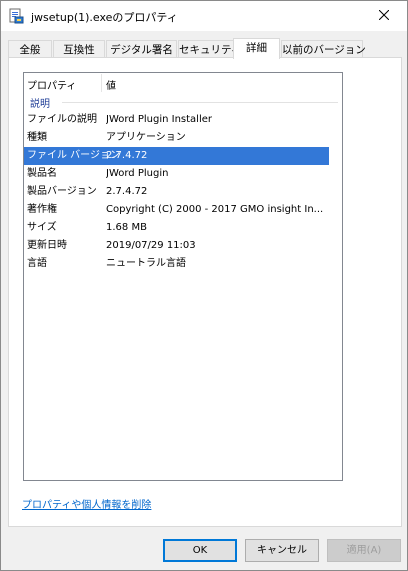 This screenshot has width=408, height=571. Describe the element at coordinates (323, 49) in the screenshot. I see `tab-previous-versions: 以前のバージョン` at that location.